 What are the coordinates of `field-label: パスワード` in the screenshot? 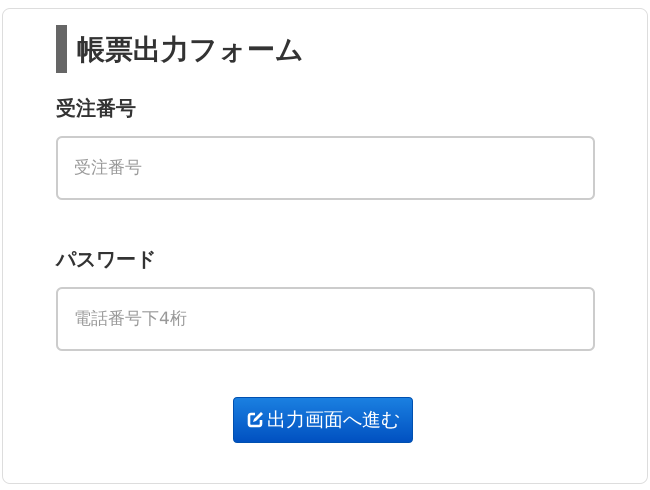 It's located at (106, 259).